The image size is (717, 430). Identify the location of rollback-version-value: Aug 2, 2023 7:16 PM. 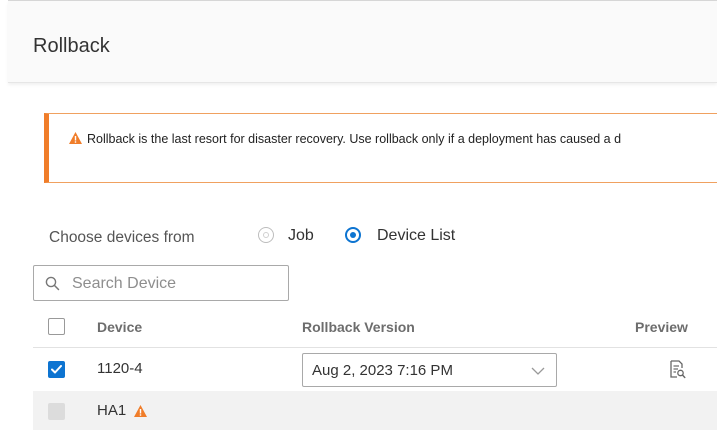
(382, 370).